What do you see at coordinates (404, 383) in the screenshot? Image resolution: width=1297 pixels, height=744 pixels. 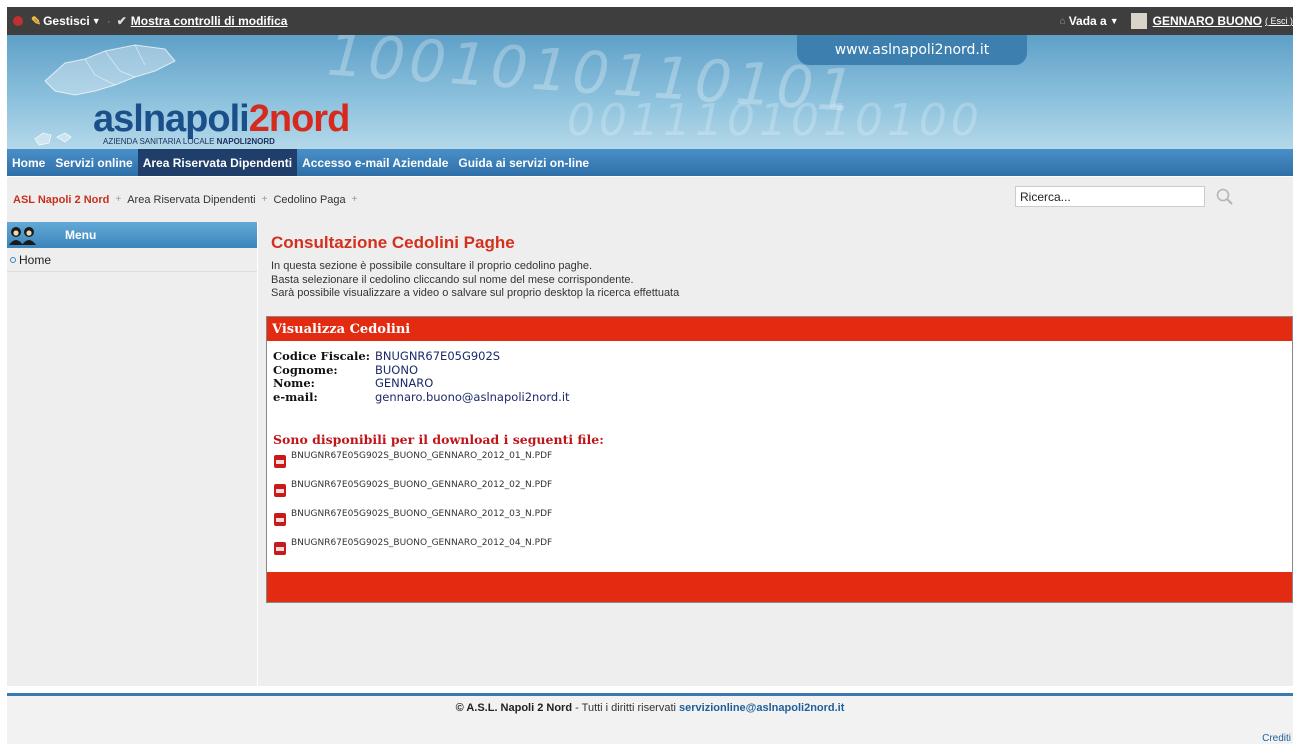 I see `info-value: GENNARO` at bounding box center [404, 383].